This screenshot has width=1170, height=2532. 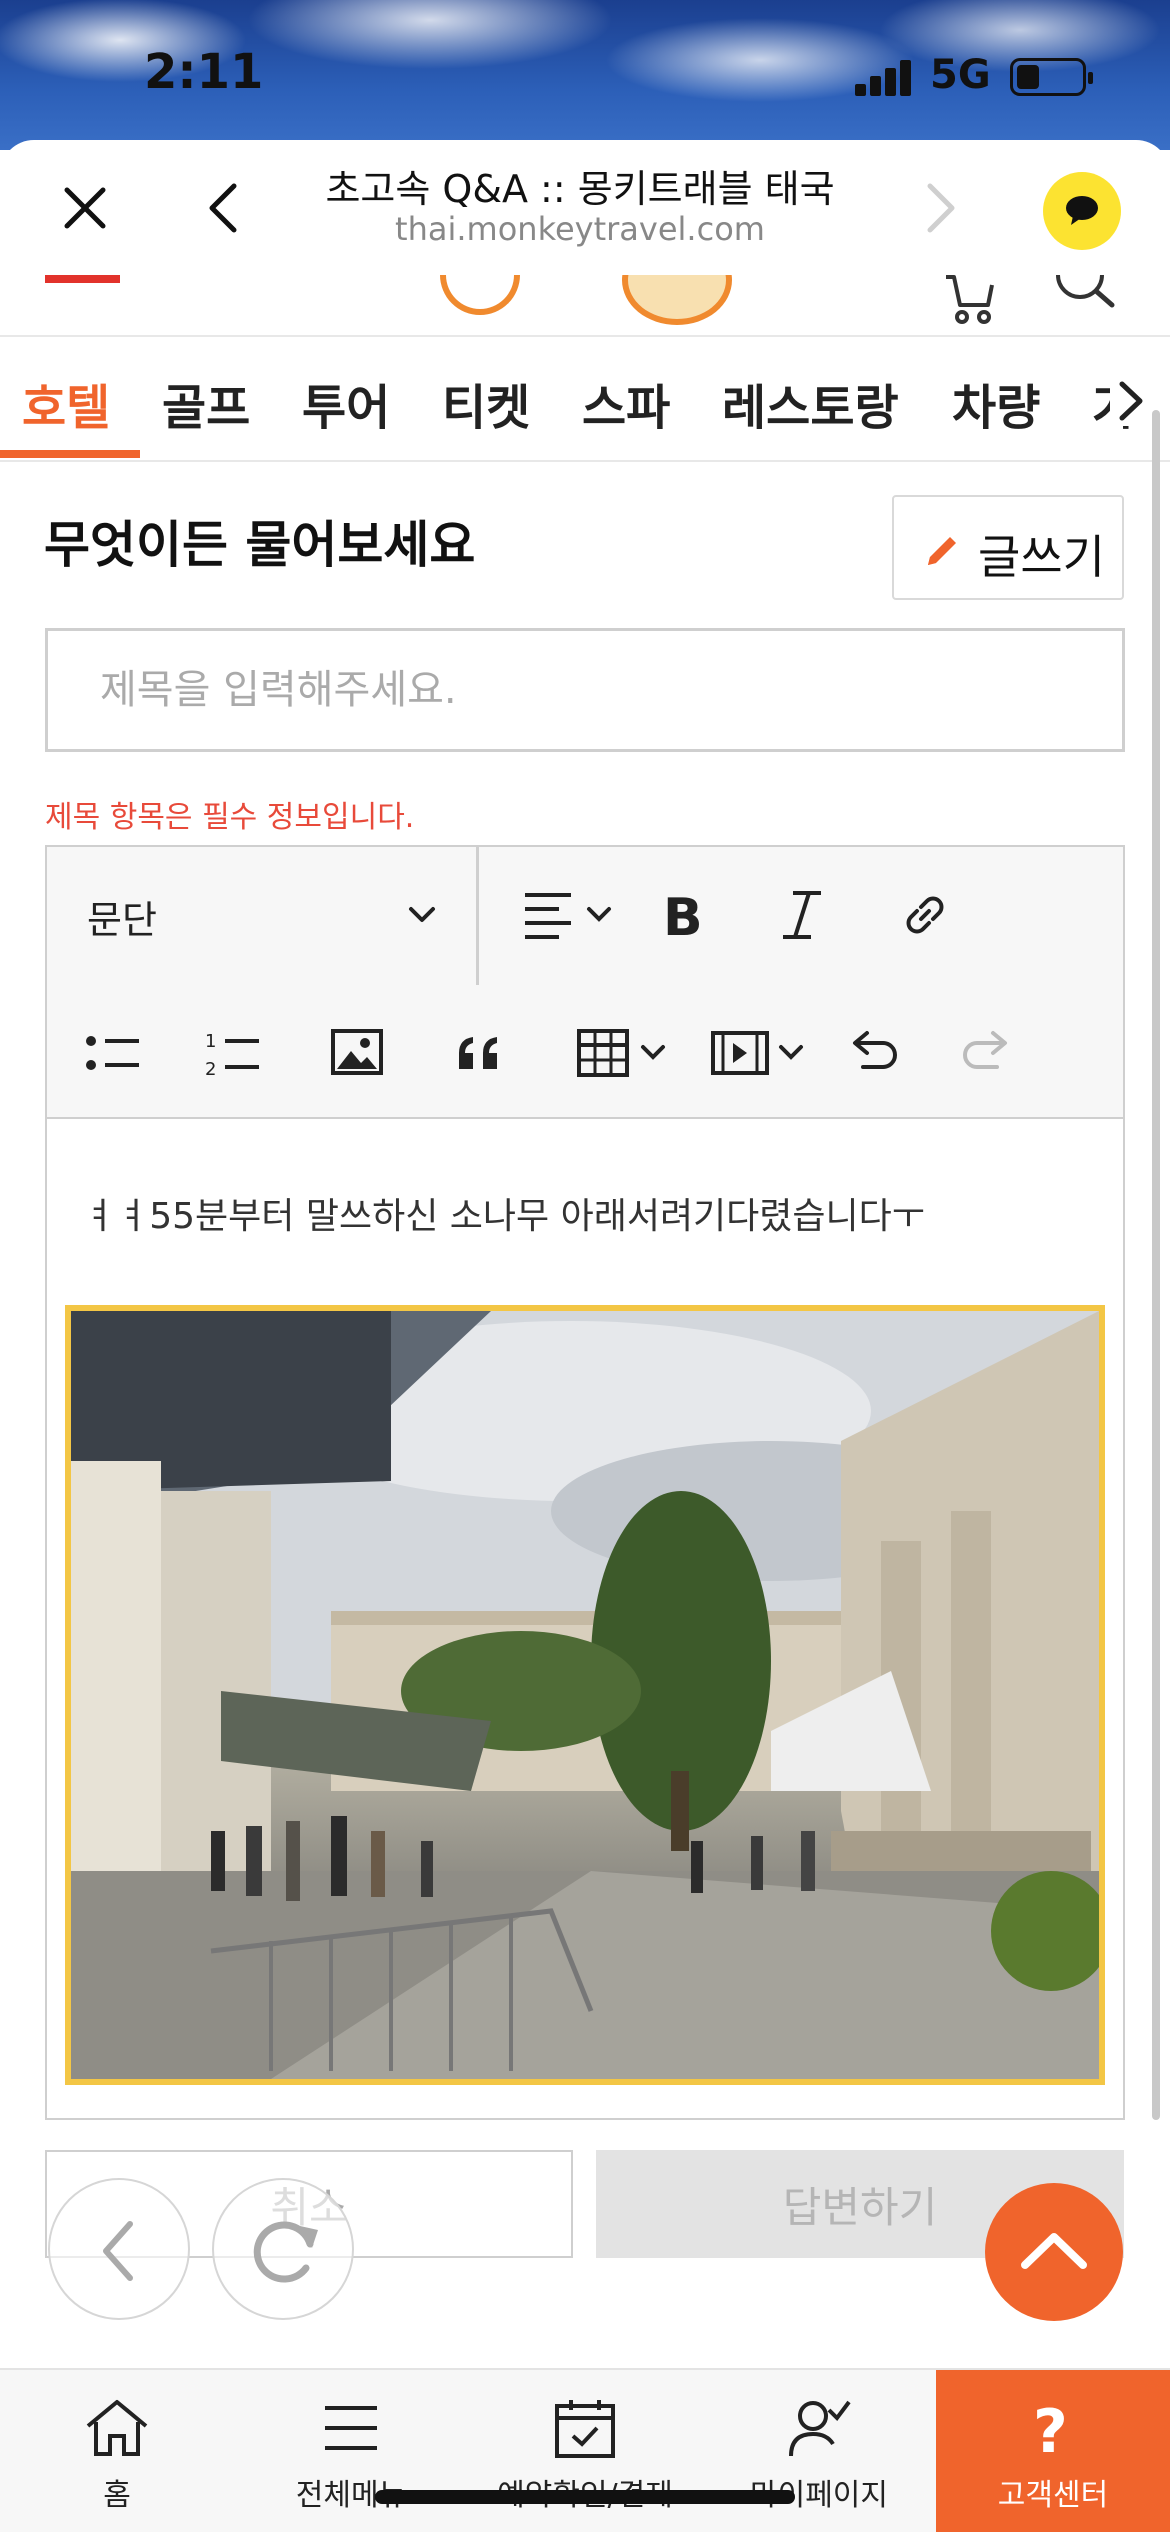 What do you see at coordinates (569, 915) in the screenshot?
I see `align-dropdown-icon` at bounding box center [569, 915].